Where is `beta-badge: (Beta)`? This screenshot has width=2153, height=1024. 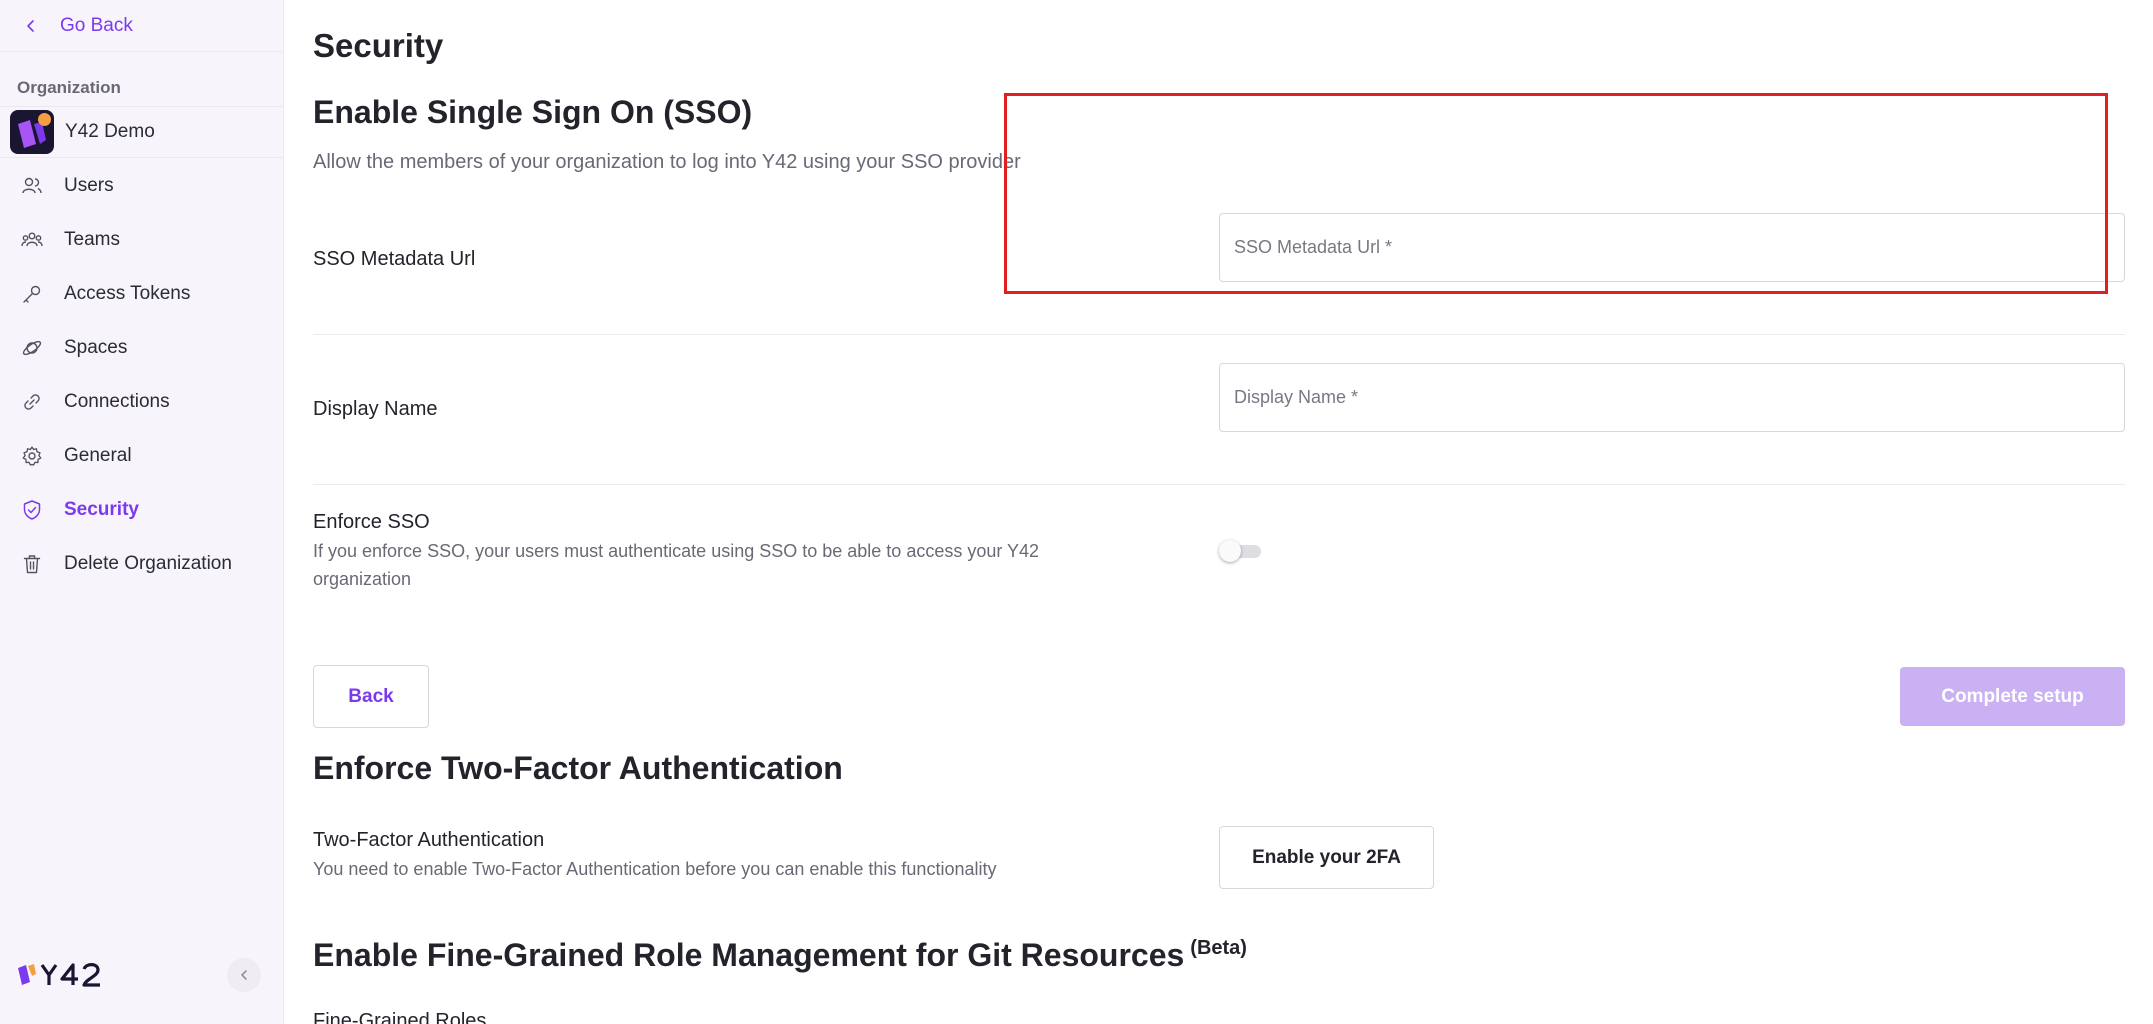
beta-badge: (Beta) is located at coordinates (1218, 948).